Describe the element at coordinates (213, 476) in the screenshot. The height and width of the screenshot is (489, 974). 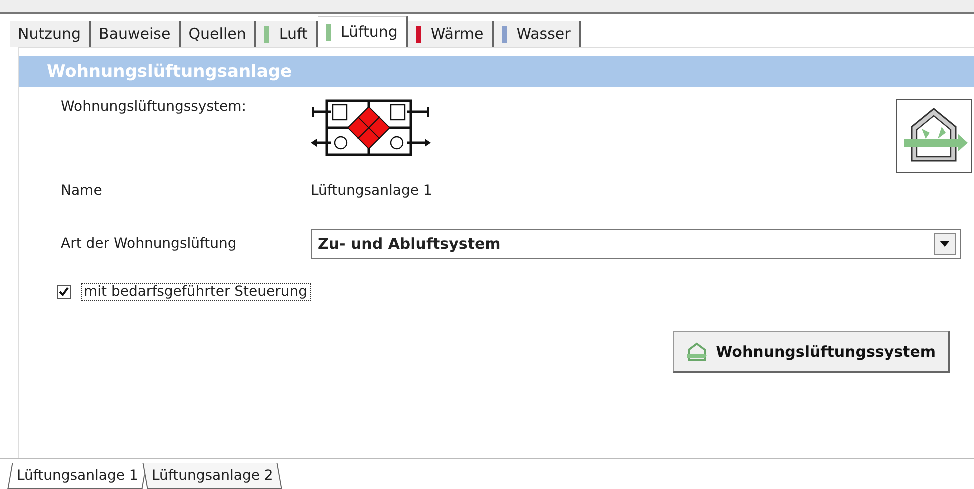
I see `sheet-tab: Lüftungsanlage 2` at that location.